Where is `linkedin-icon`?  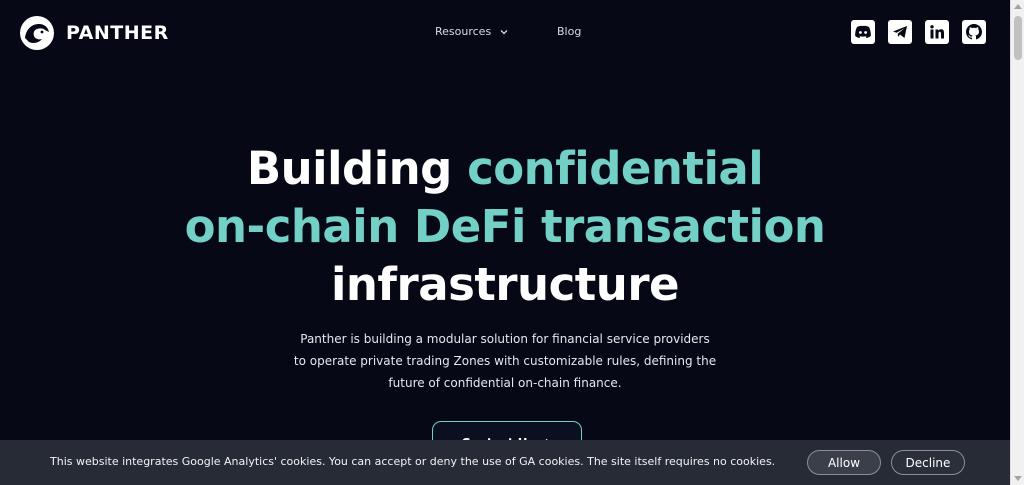
linkedin-icon is located at coordinates (937, 32).